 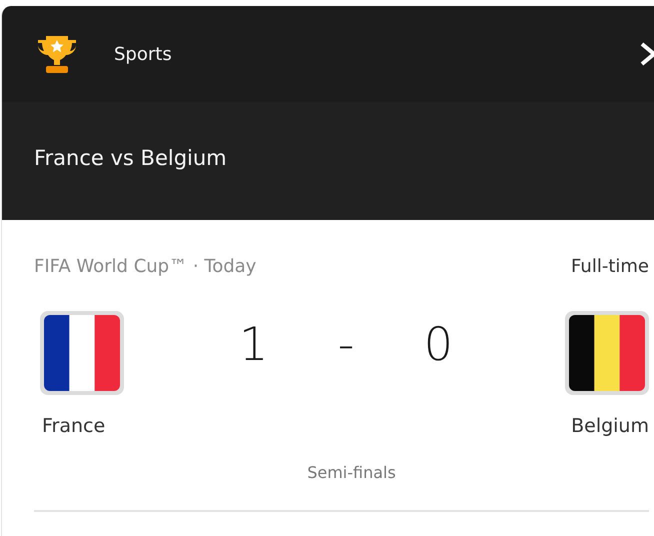 I want to click on team-name: France, so click(x=74, y=426).